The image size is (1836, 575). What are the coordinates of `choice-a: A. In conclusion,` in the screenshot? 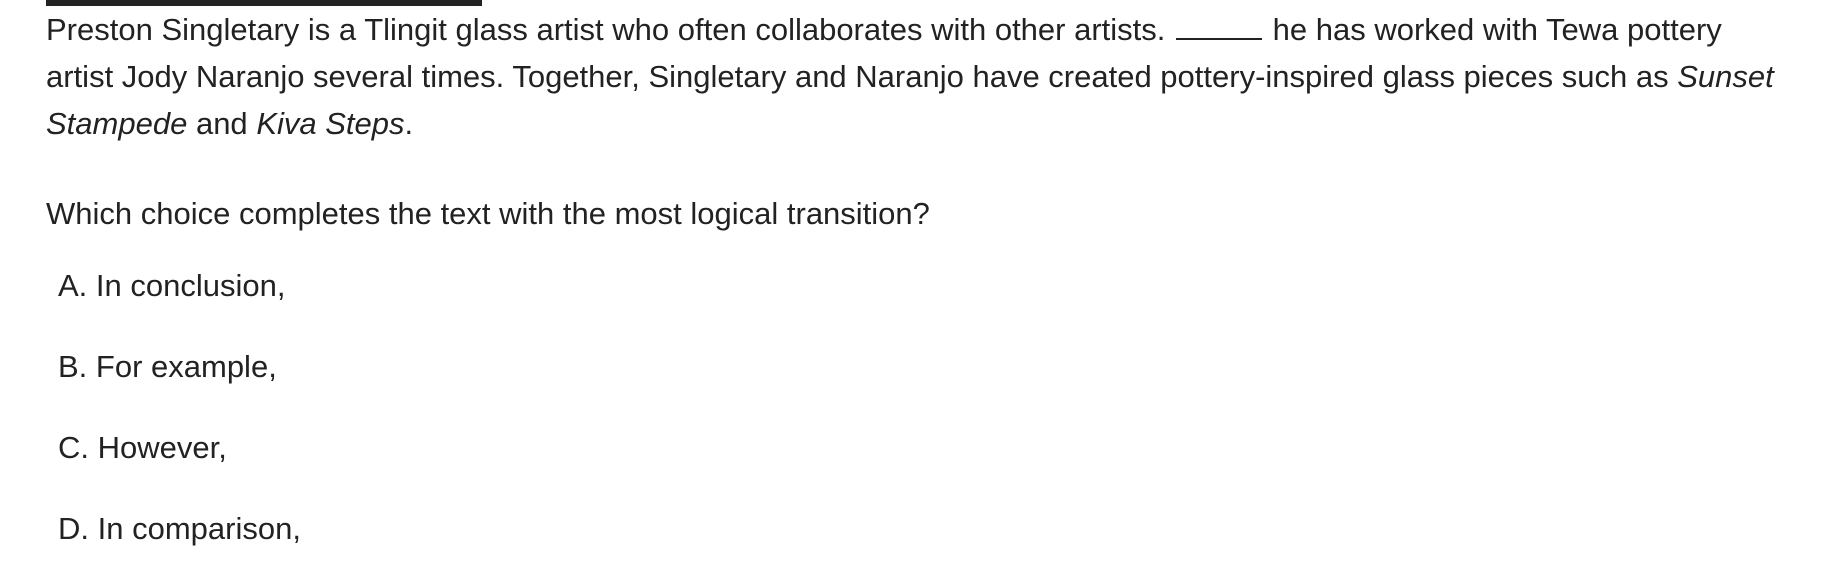 It's located at (179, 285).